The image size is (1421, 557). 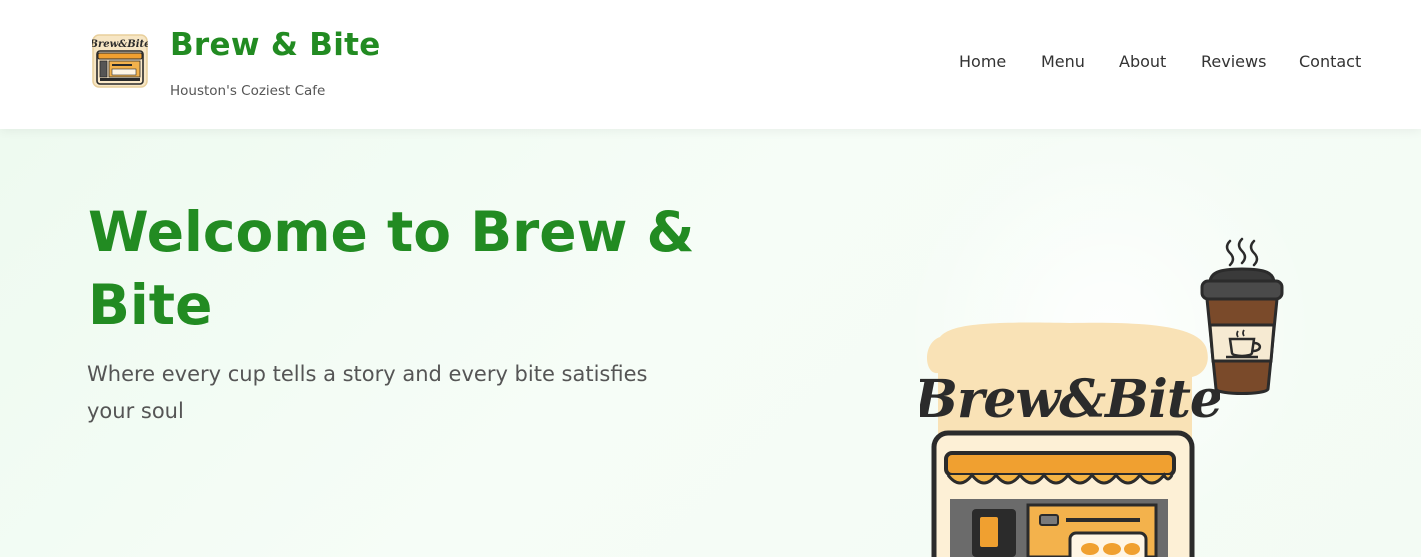 What do you see at coordinates (1233, 61) in the screenshot?
I see `nav-reviews-link: Reviews` at bounding box center [1233, 61].